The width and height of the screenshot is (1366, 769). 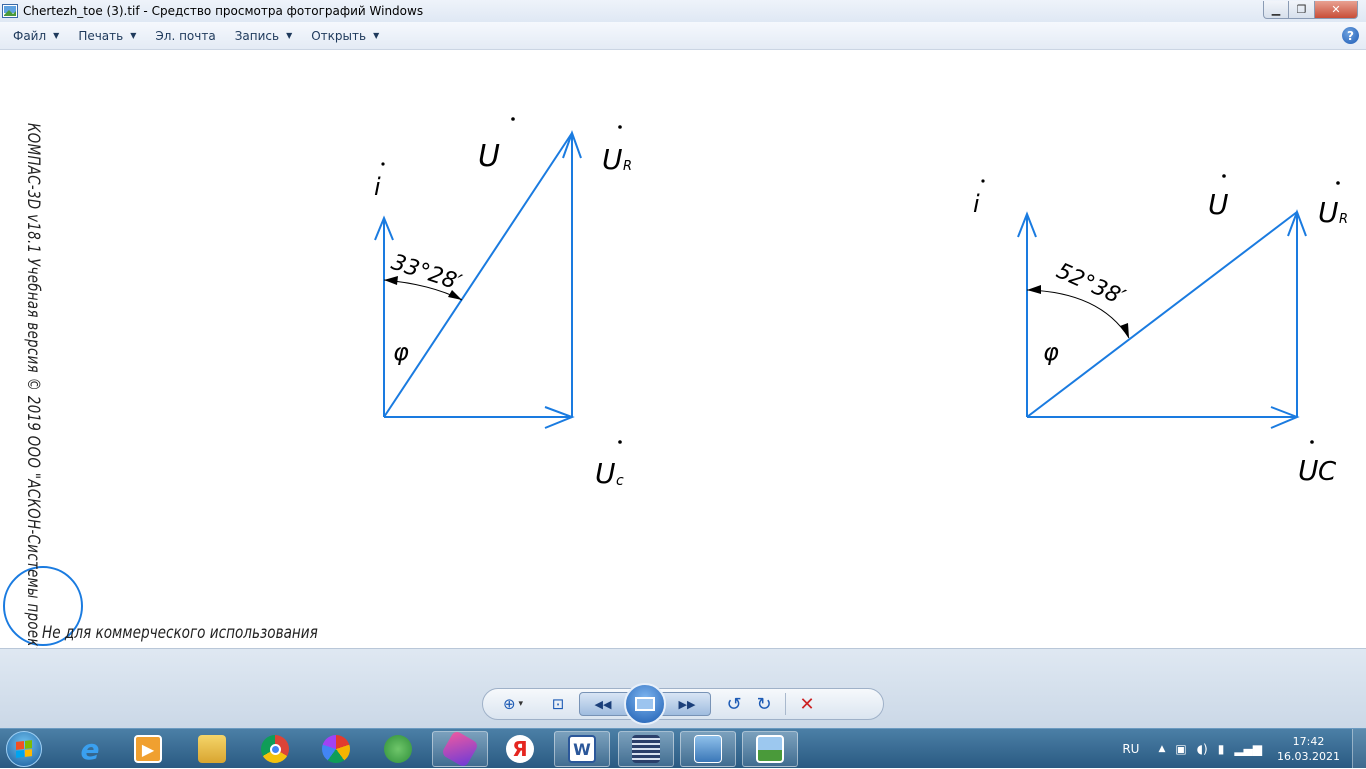 I want to click on right-uc-label: U, so click(x=1308, y=470).